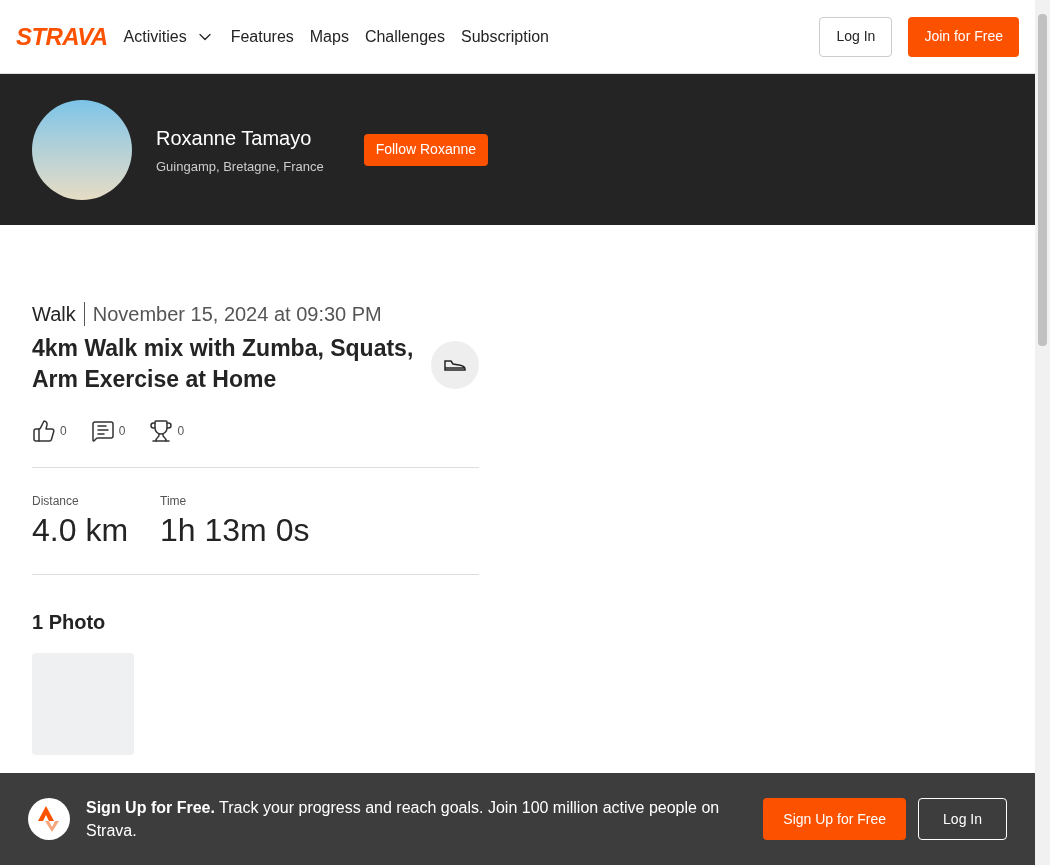  Describe the element at coordinates (262, 36) in the screenshot. I see `nav-link: Features` at that location.